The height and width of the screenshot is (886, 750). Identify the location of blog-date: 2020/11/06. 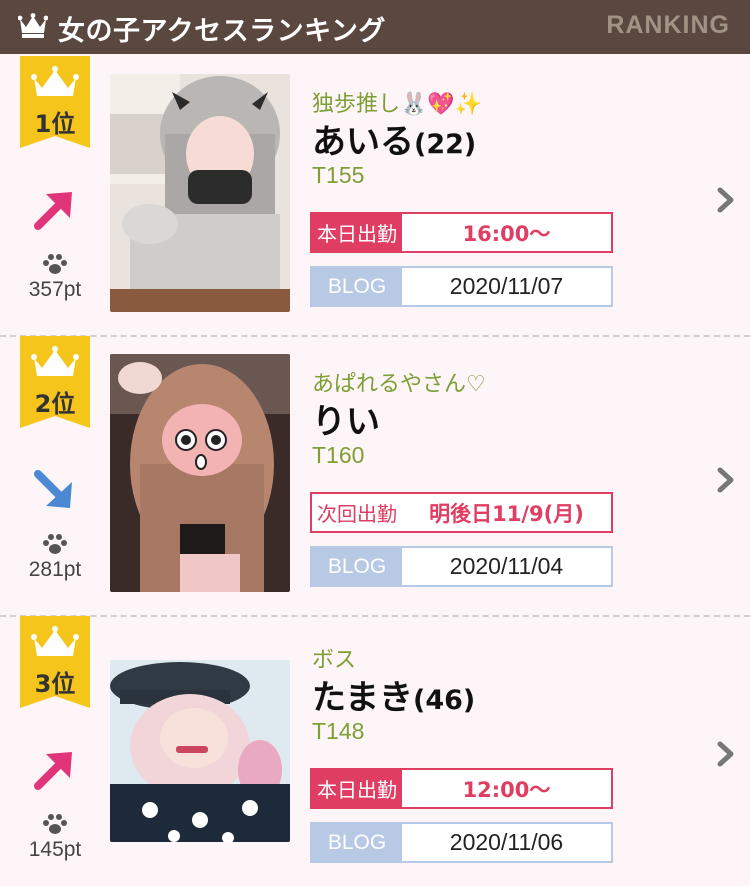
(506, 842).